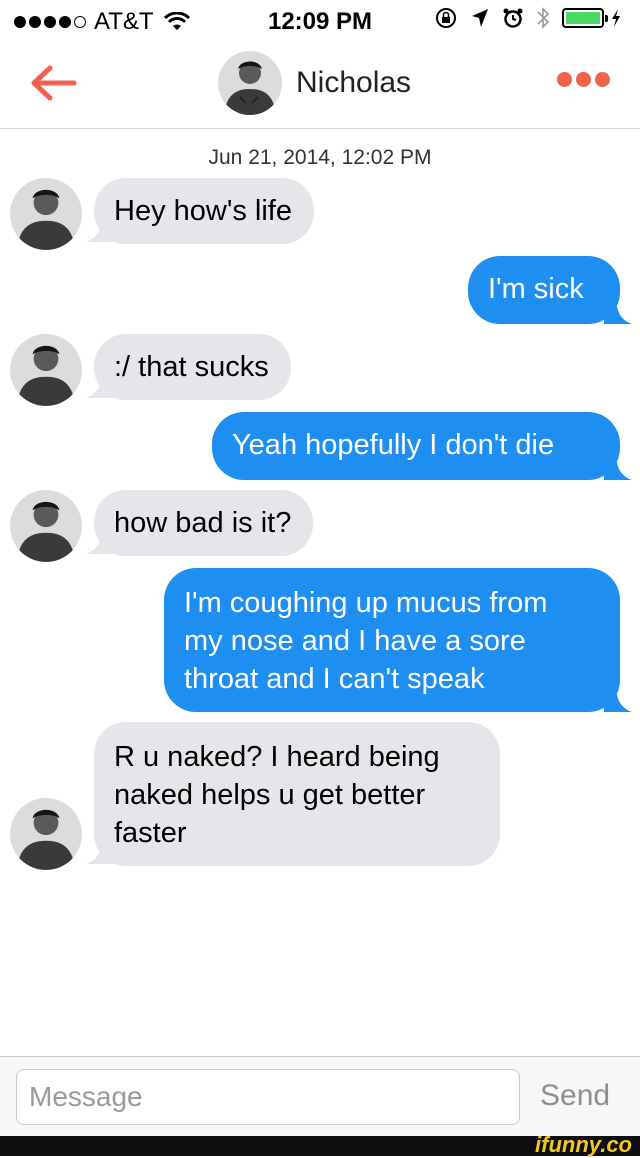  Describe the element at coordinates (277, 757) in the screenshot. I see `message-line: R u naked? I heard being` at that location.